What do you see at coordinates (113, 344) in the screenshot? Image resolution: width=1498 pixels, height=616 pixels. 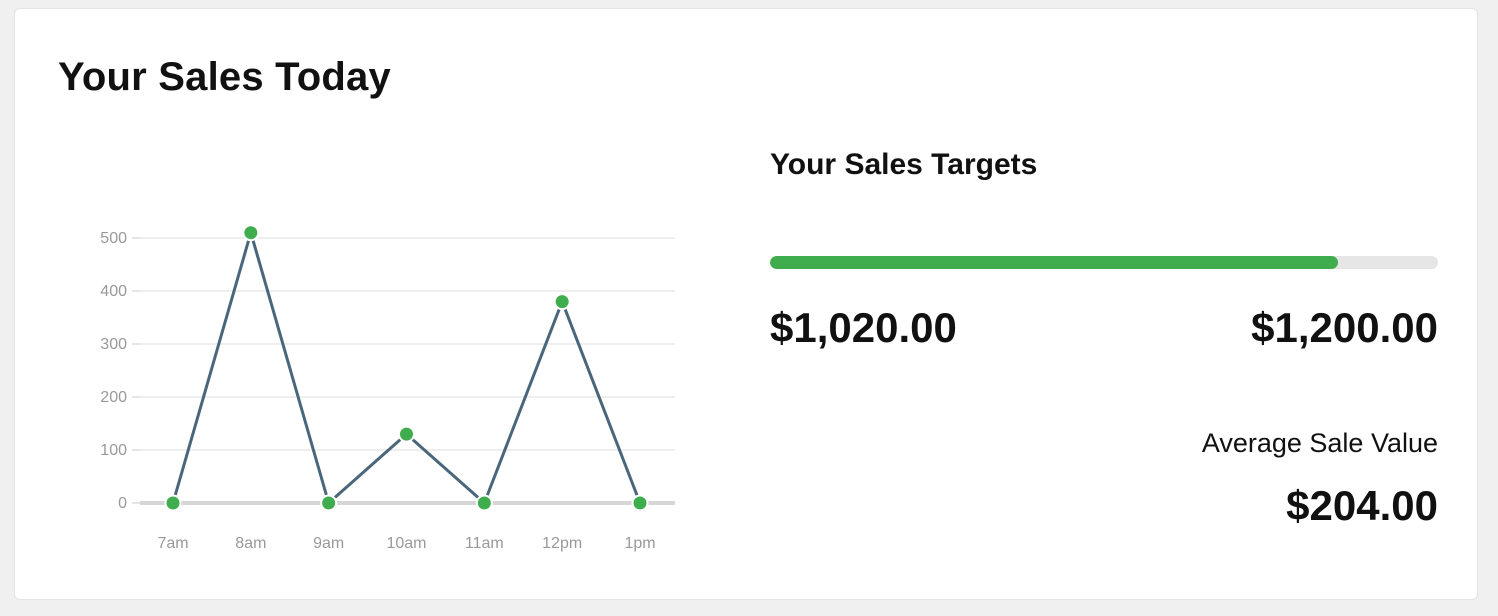 I see `y-tick-label-300: 300` at bounding box center [113, 344].